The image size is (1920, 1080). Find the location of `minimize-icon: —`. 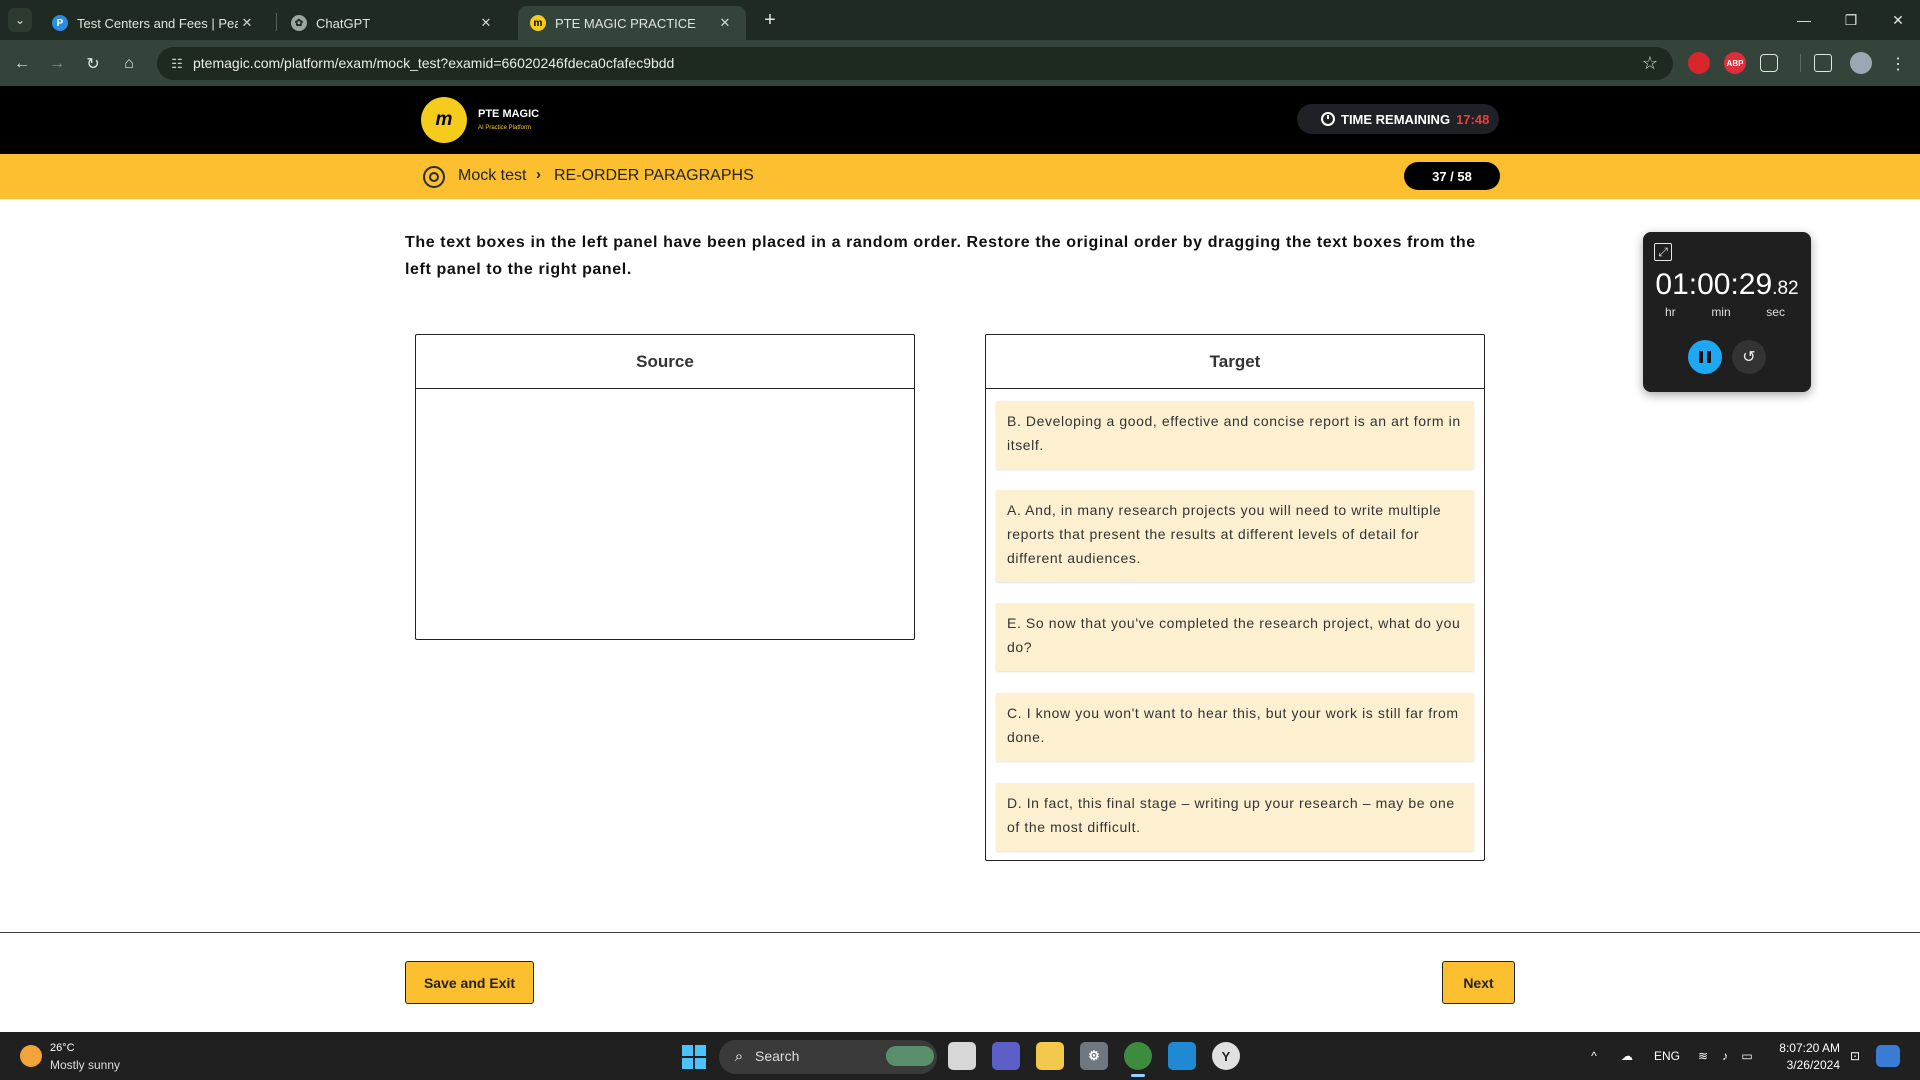

minimize-icon: — is located at coordinates (1804, 20).